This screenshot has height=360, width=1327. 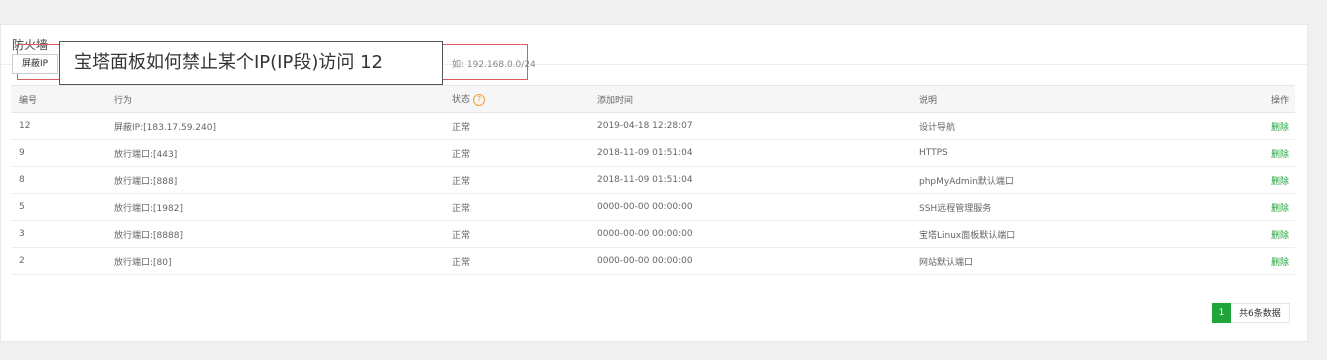 I want to click on cell-action: 放行端口:[1982], so click(x=283, y=207).